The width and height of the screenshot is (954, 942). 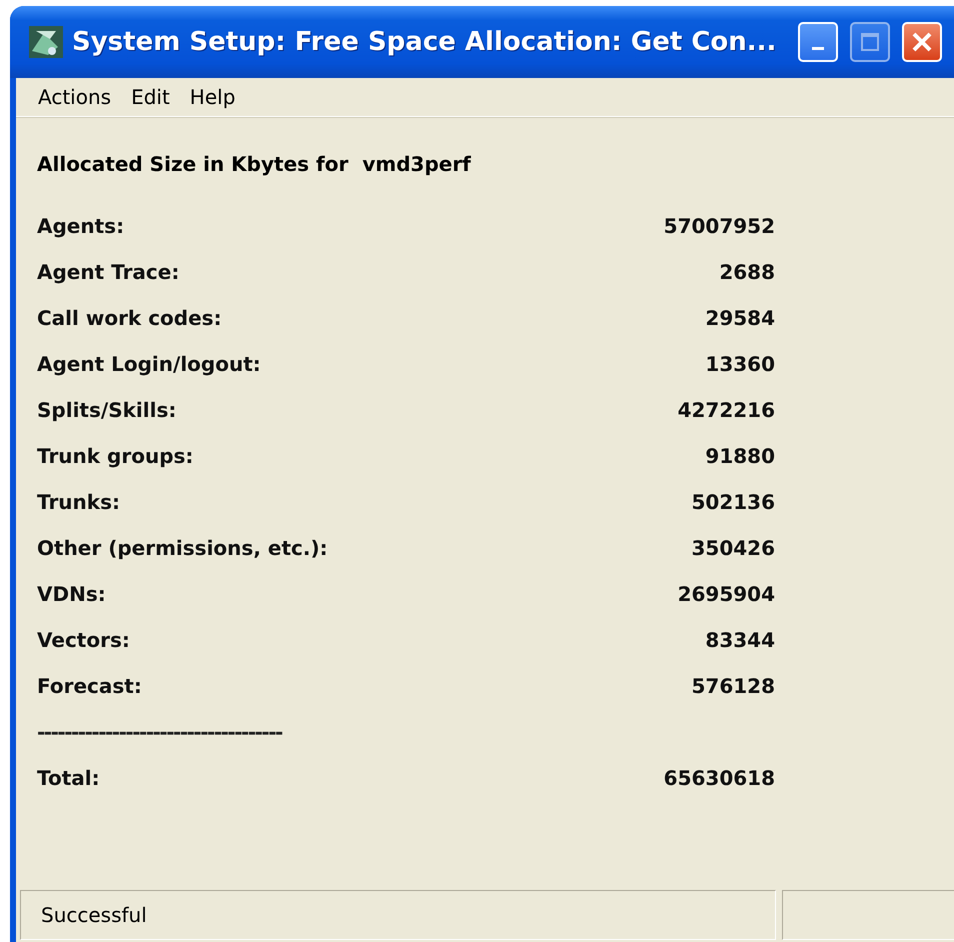 What do you see at coordinates (398, 915) in the screenshot?
I see `status-message: Successful` at bounding box center [398, 915].